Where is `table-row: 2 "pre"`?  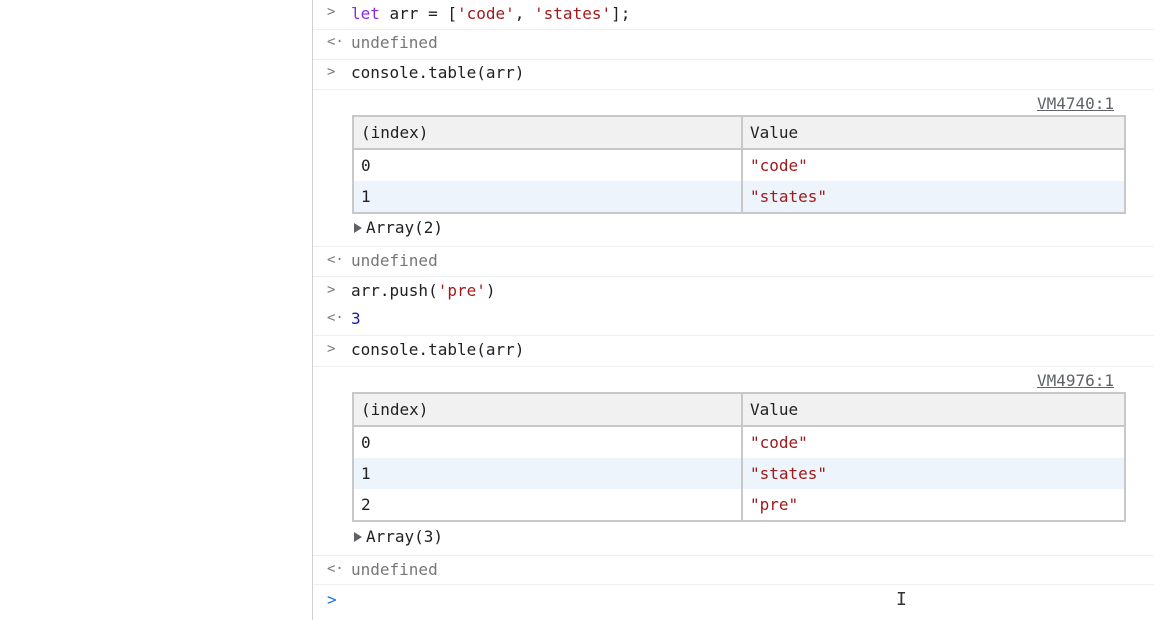 table-row: 2 "pre" is located at coordinates (739, 505).